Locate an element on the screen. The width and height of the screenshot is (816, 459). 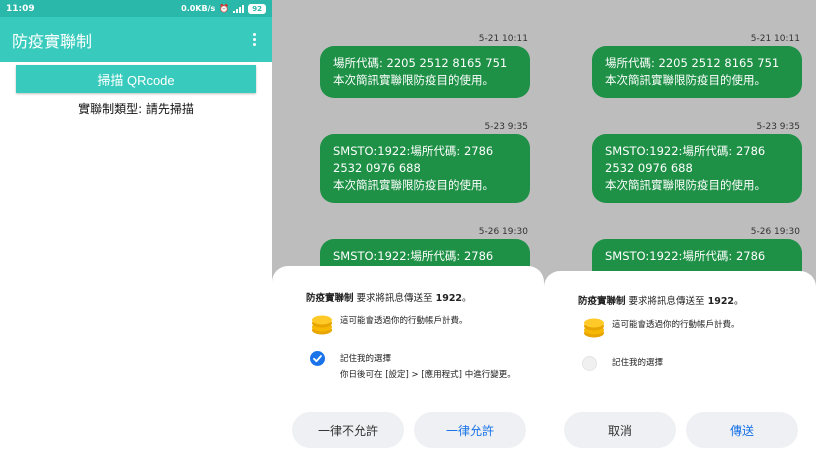
app-title: 防疫實聯制 is located at coordinates (52, 41).